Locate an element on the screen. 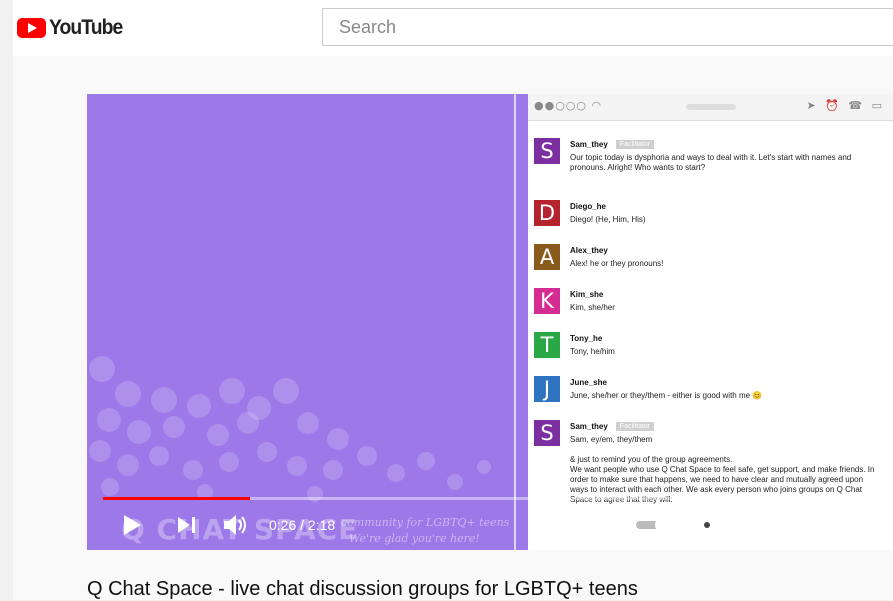  avatar: J is located at coordinates (547, 389).